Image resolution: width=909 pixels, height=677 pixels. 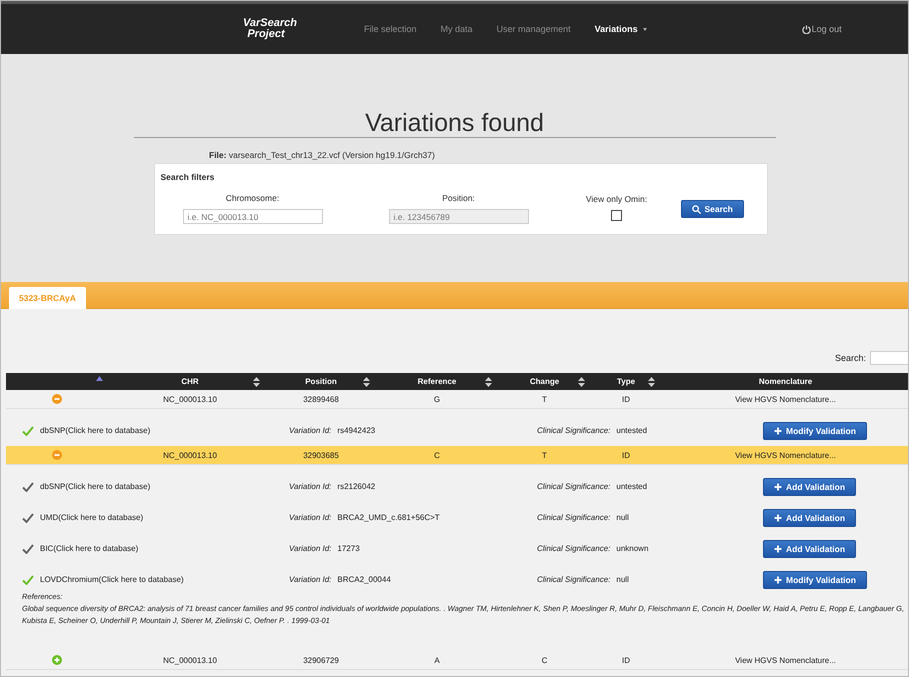 What do you see at coordinates (455, 123) in the screenshot?
I see `page-title: Variations found` at bounding box center [455, 123].